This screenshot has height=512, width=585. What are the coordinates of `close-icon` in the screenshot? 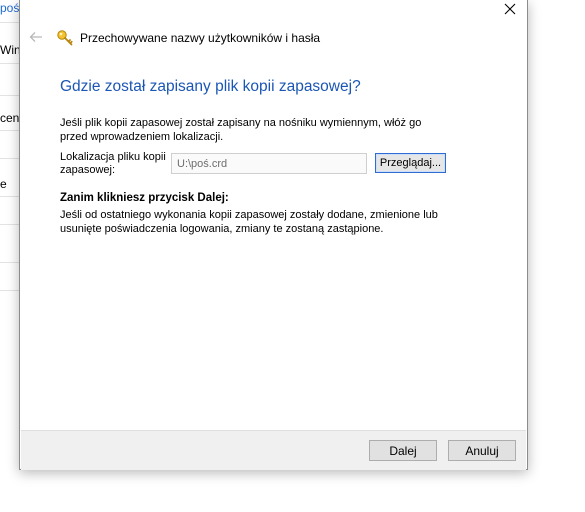 It's located at (510, 9).